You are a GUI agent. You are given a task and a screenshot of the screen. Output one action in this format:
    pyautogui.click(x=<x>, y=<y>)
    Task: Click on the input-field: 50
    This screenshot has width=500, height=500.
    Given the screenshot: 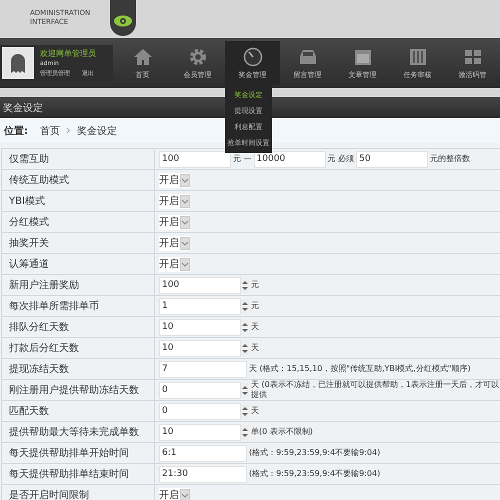 What is the action you would take?
    pyautogui.click(x=392, y=159)
    